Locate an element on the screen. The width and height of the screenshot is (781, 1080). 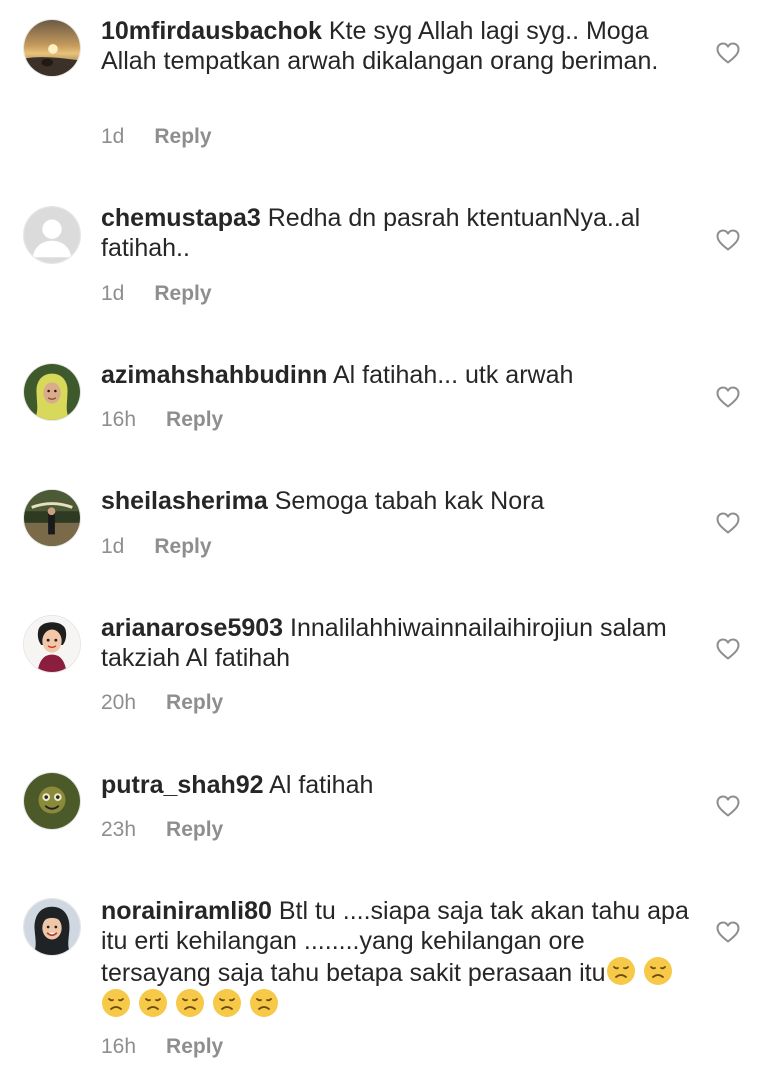
avatar-chemustapa3 is located at coordinates (52, 235).